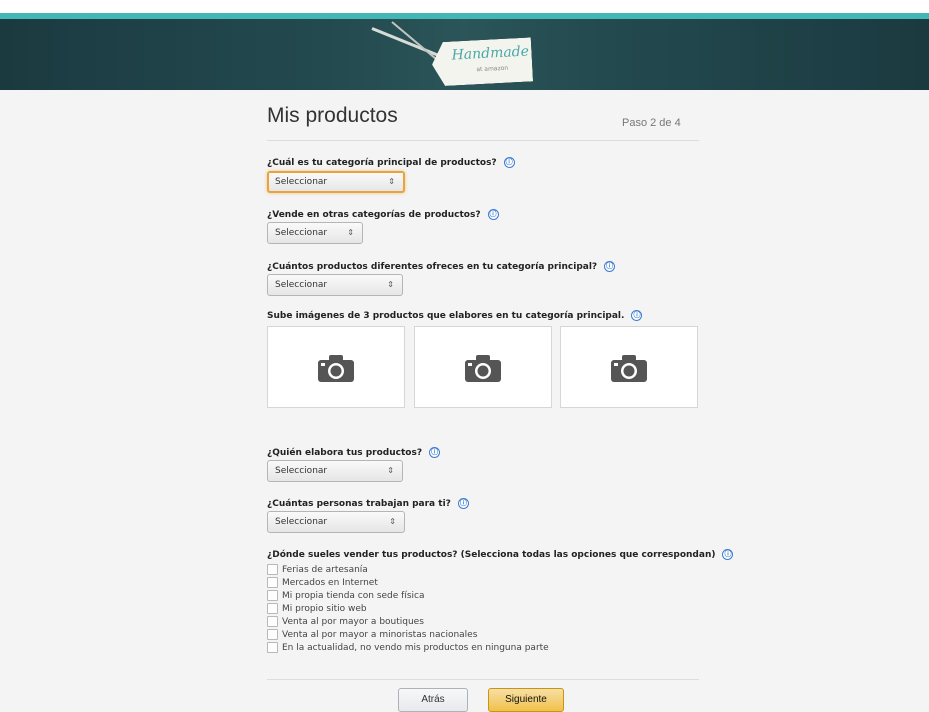  Describe the element at coordinates (359, 504) in the screenshot. I see `question-label: ¿Cuántas personas trabajan para ti?` at that location.